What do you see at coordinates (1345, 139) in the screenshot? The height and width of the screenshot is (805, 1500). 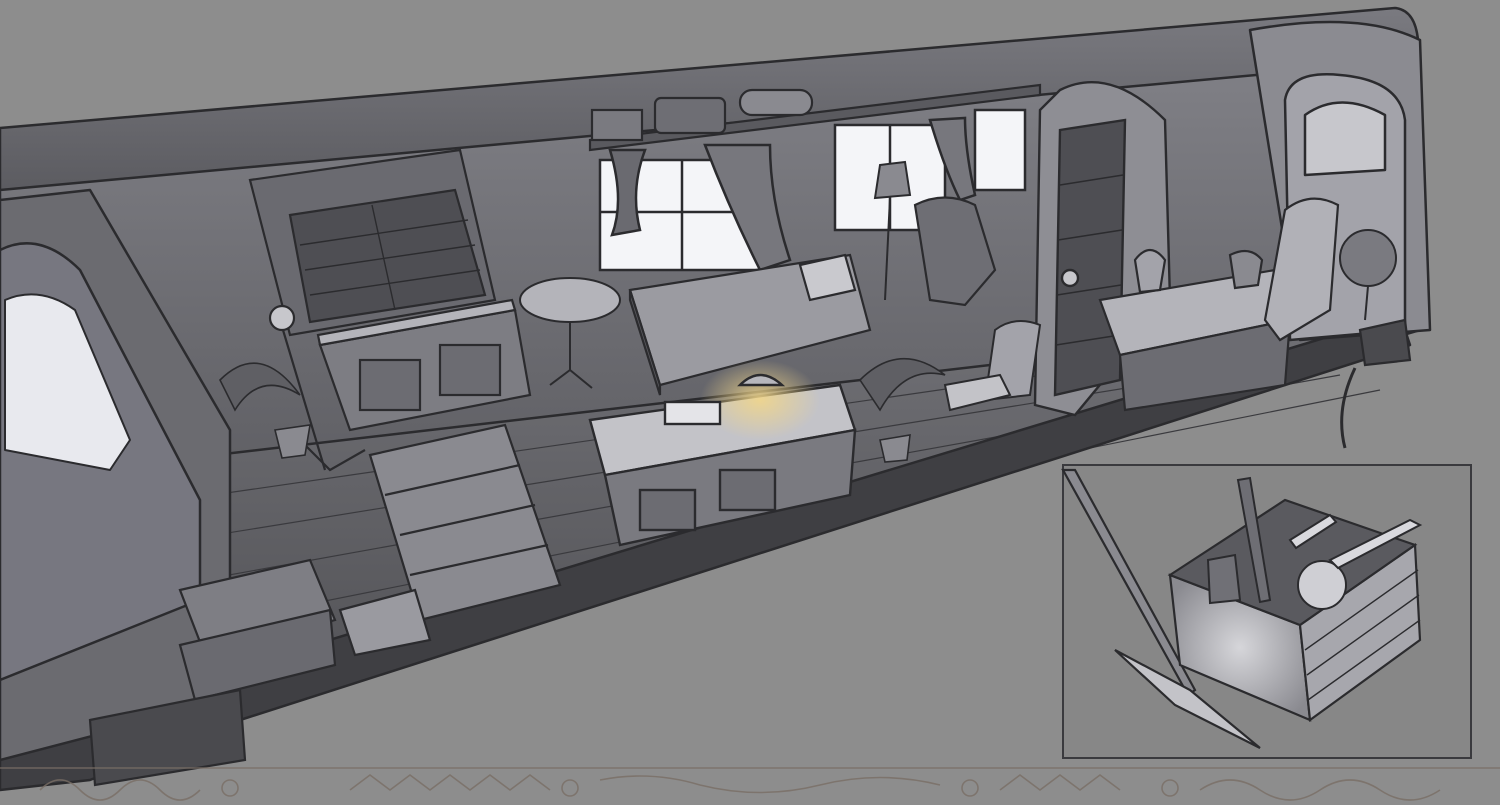 I see `end-door-window` at bounding box center [1345, 139].